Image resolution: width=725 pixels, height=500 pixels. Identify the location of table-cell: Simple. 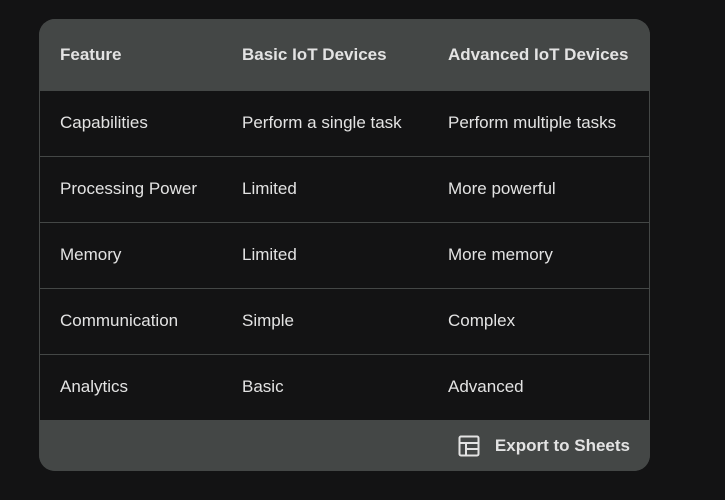
(268, 320).